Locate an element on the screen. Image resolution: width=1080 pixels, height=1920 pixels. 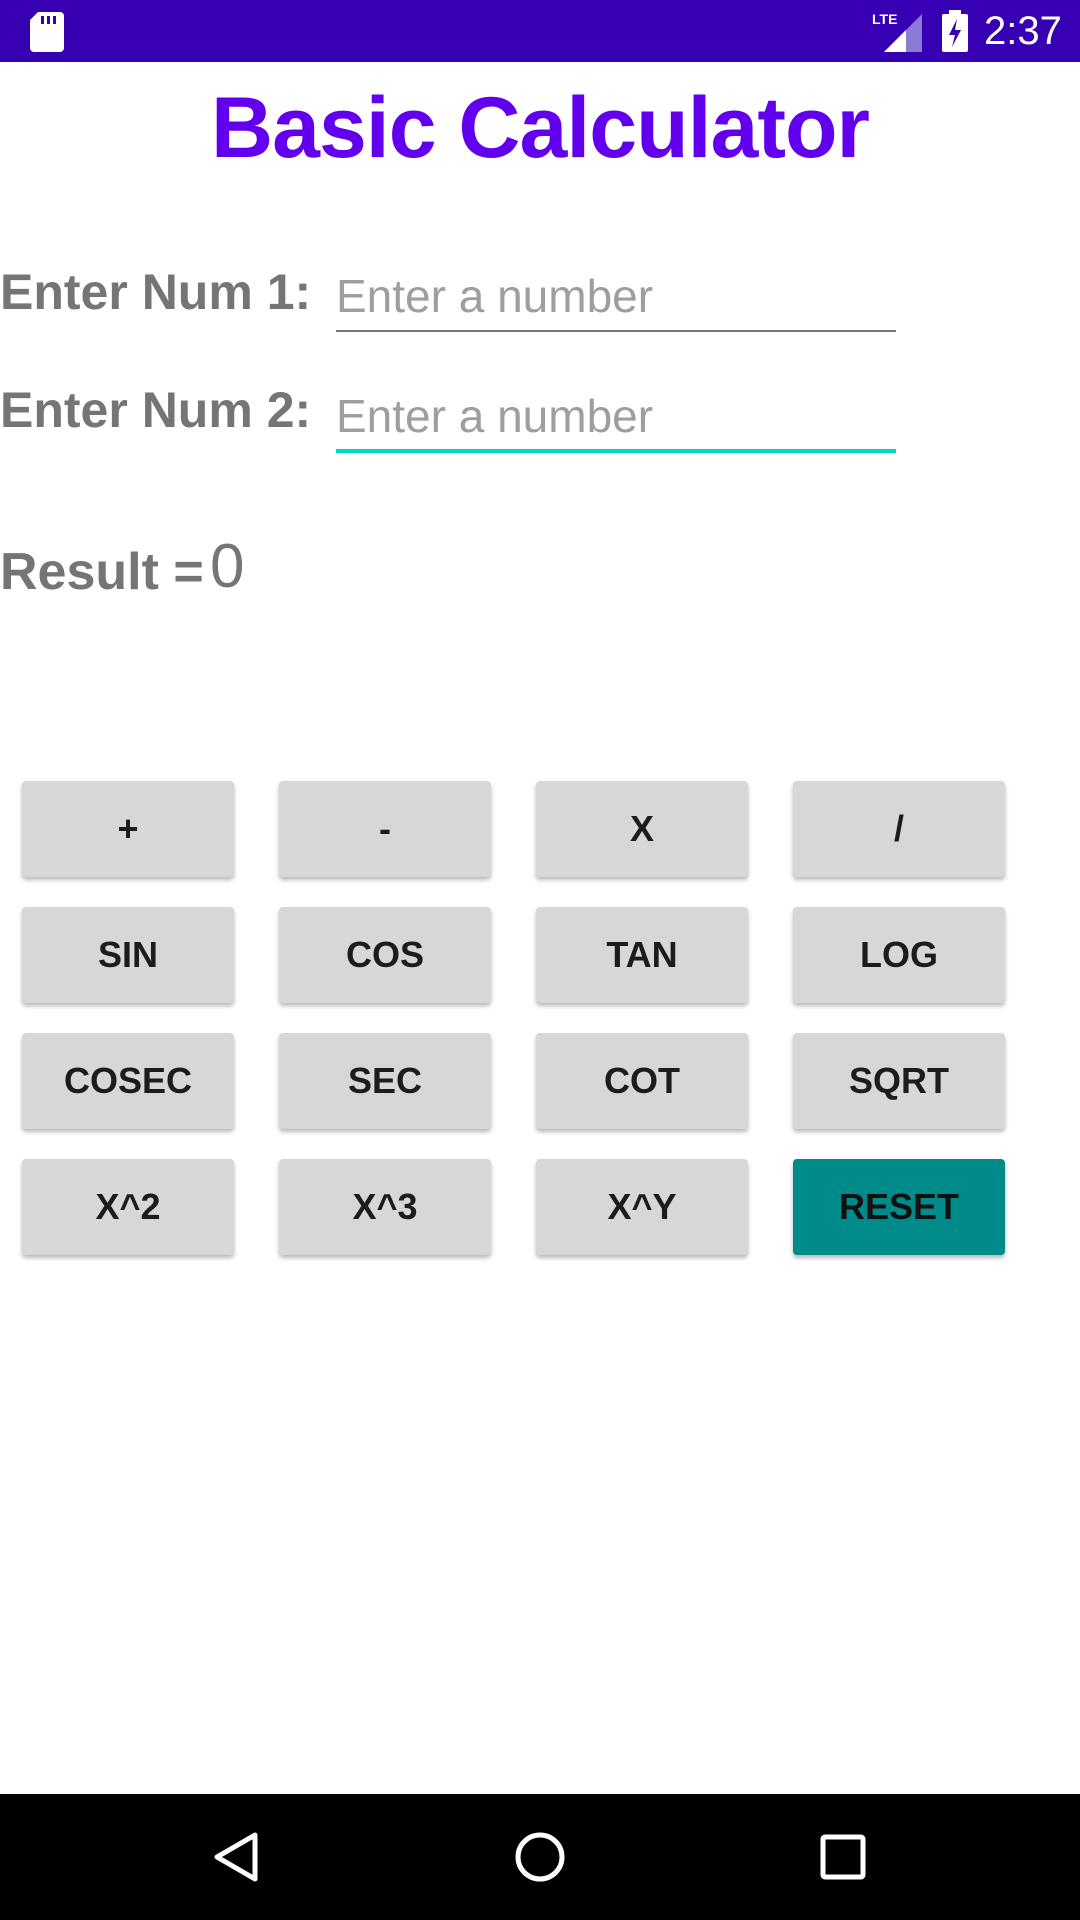
divide-button: / is located at coordinates (899, 829).